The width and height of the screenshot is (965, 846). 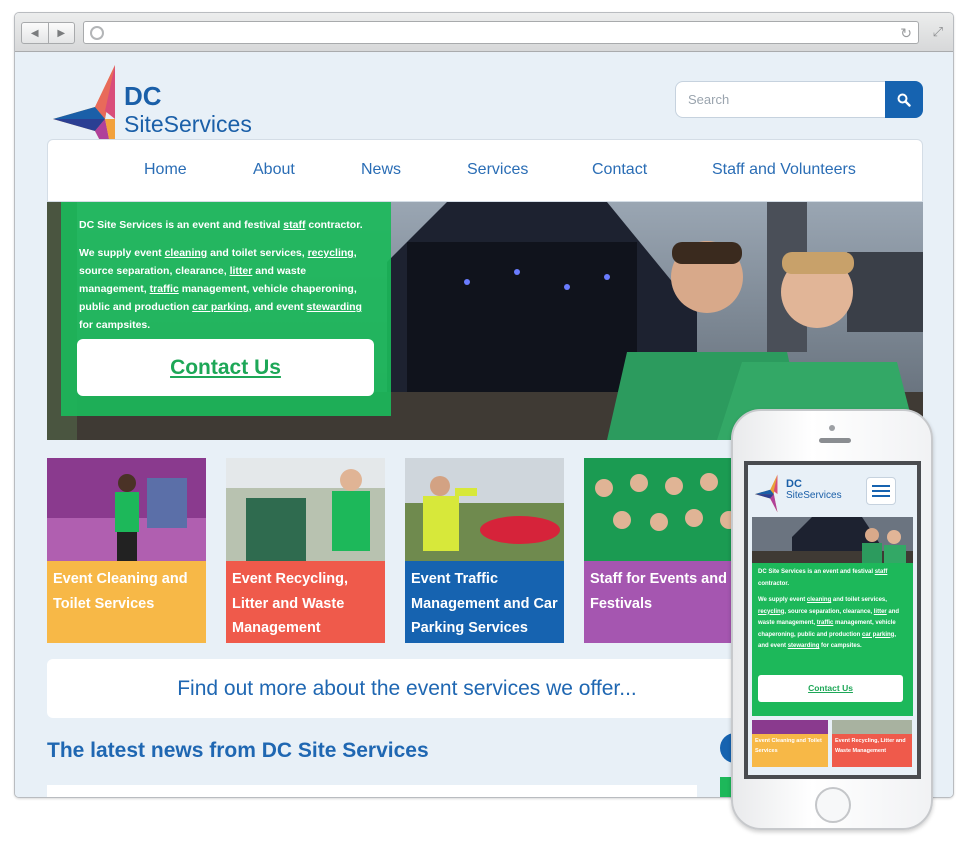 I want to click on mobile-contact-us-button: Contact Us, so click(x=830, y=688).